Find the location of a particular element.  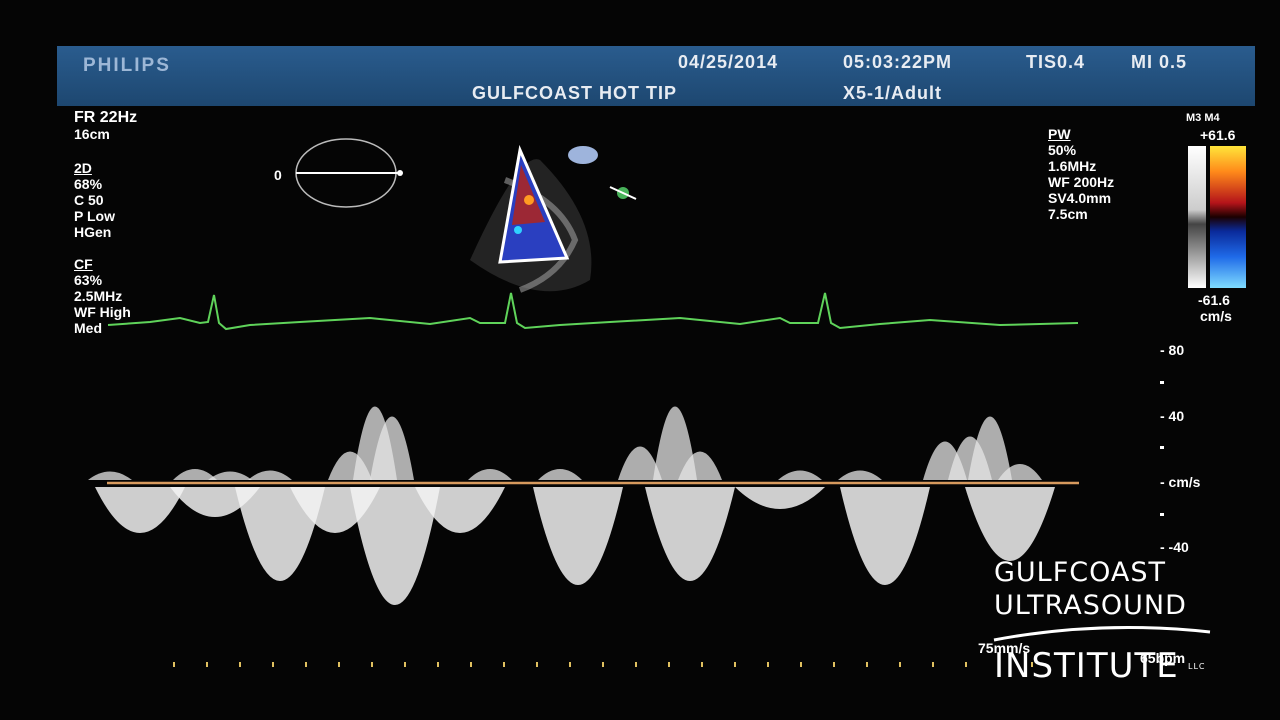

sample-volume-icon is located at coordinates (623, 193).